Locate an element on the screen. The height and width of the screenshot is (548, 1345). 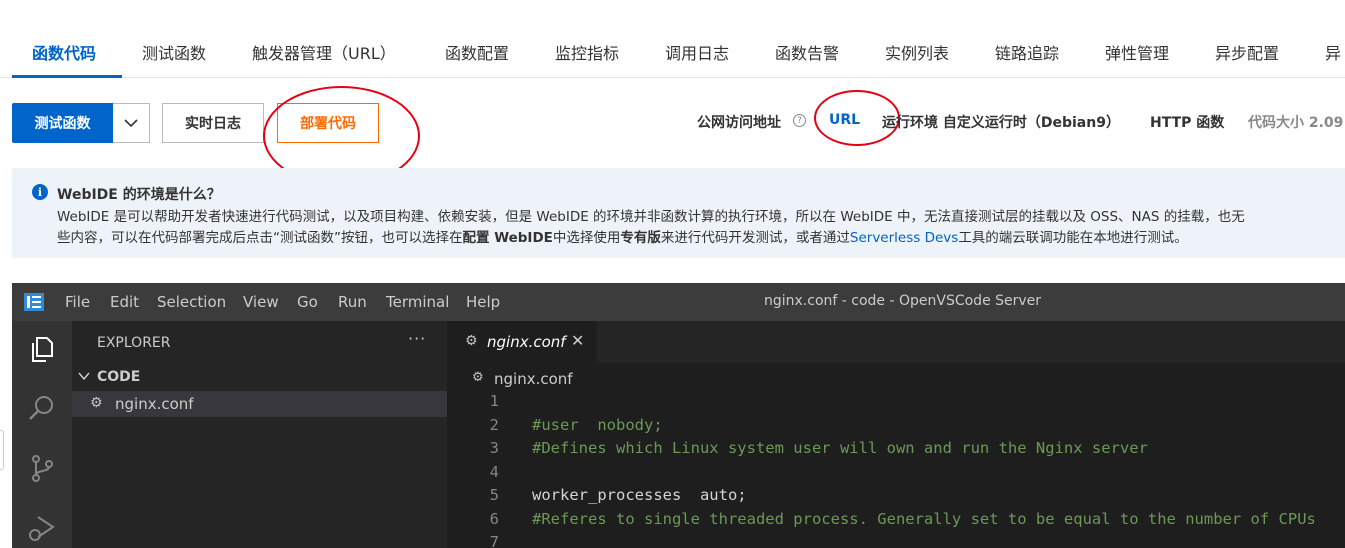
activity-bar is located at coordinates (42, 434).